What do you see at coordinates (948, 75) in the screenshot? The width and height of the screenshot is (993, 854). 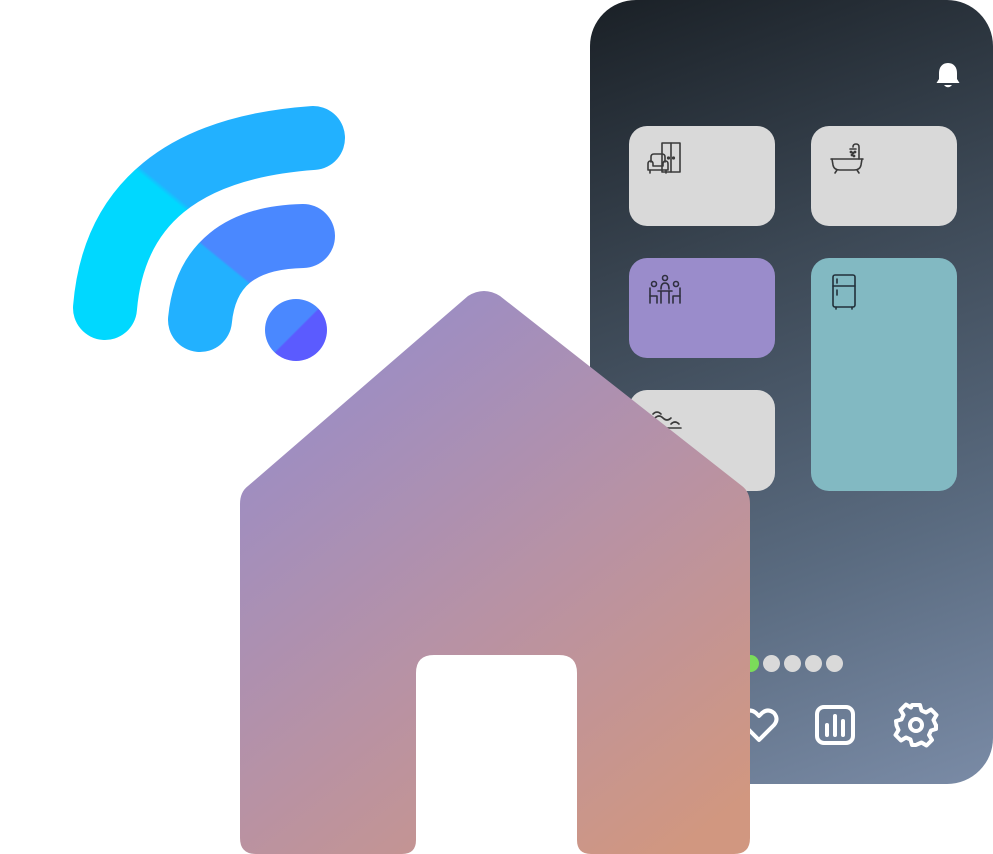 I see `bell-icon` at bounding box center [948, 75].